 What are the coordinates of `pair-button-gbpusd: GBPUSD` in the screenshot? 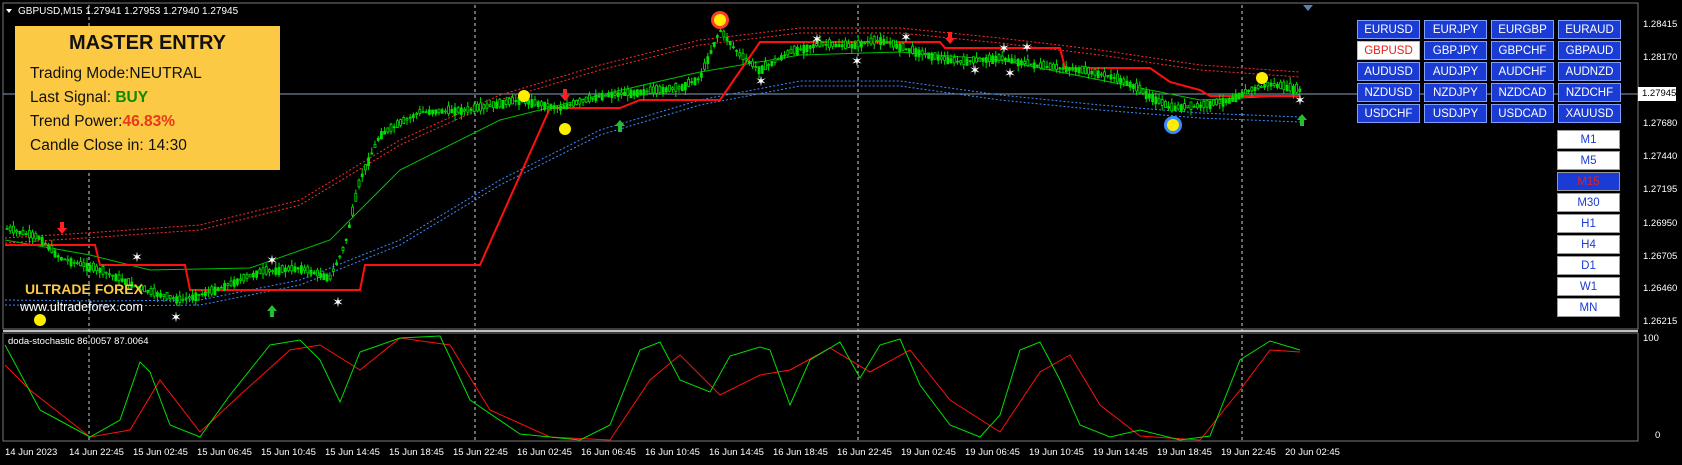 It's located at (1388, 50).